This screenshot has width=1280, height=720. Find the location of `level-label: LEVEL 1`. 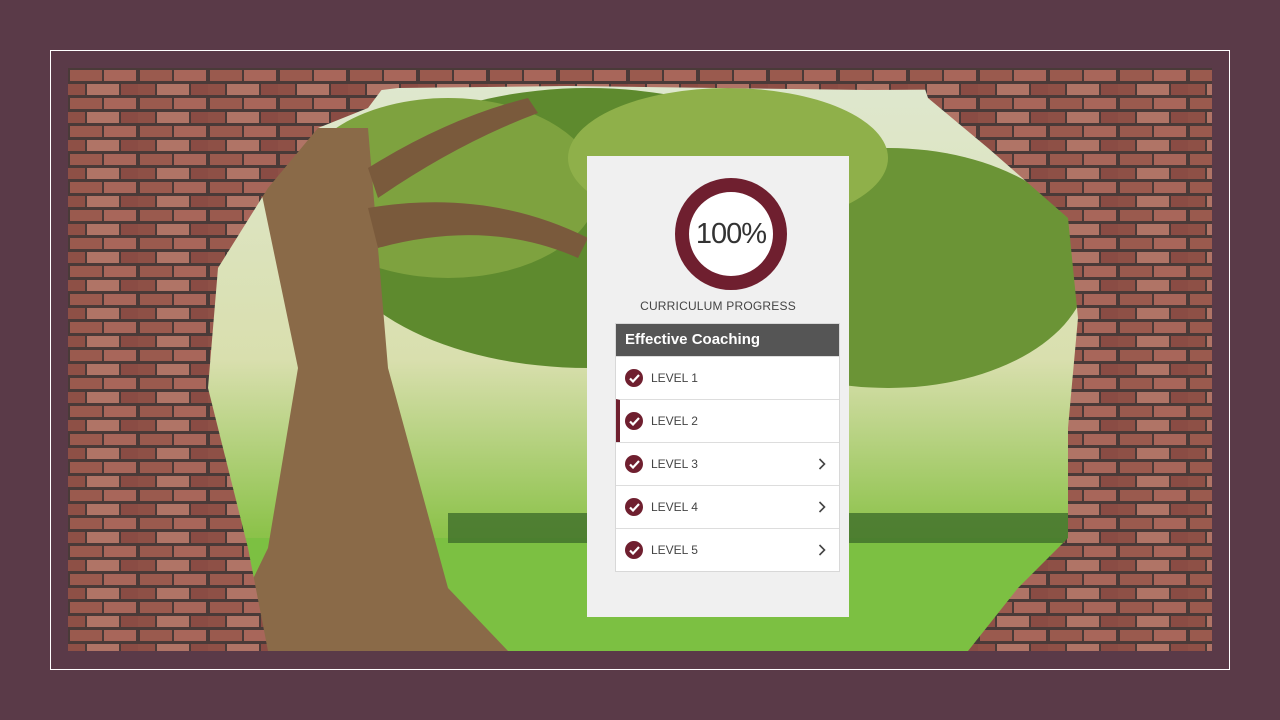

level-label: LEVEL 1 is located at coordinates (674, 378).